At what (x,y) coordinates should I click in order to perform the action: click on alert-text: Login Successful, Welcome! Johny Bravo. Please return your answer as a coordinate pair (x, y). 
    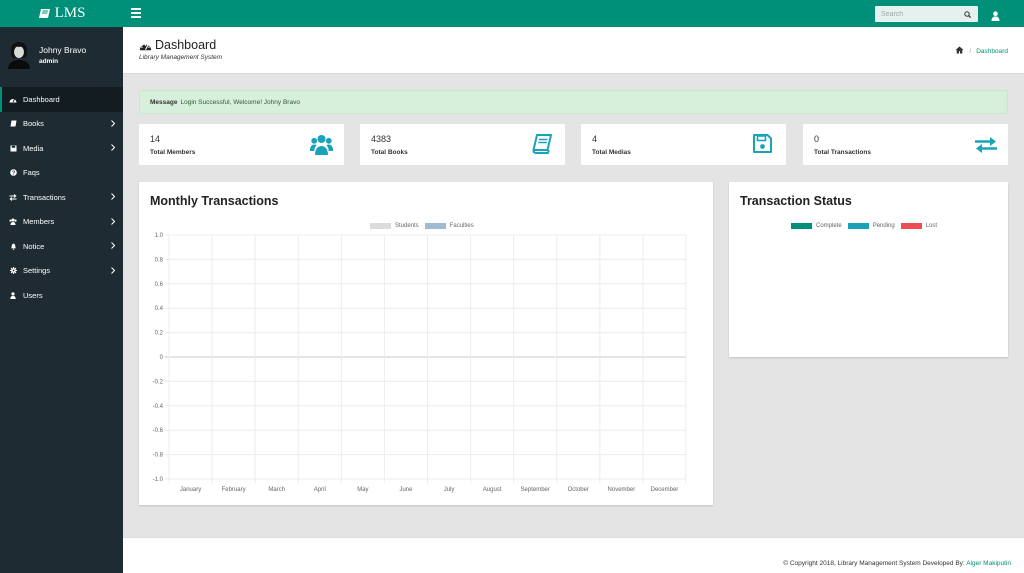
    Looking at the image, I should click on (240, 102).